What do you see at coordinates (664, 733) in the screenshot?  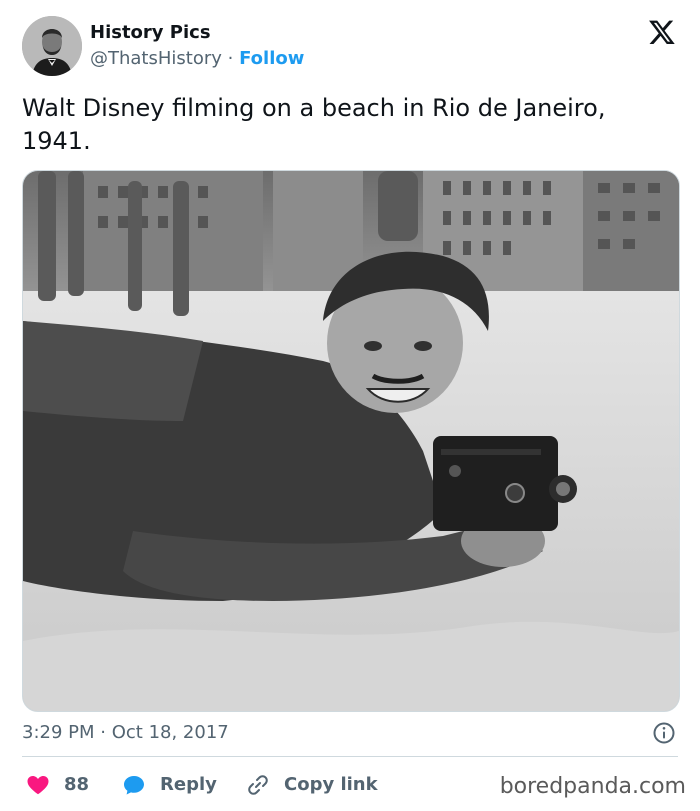 I see `info-icon` at bounding box center [664, 733].